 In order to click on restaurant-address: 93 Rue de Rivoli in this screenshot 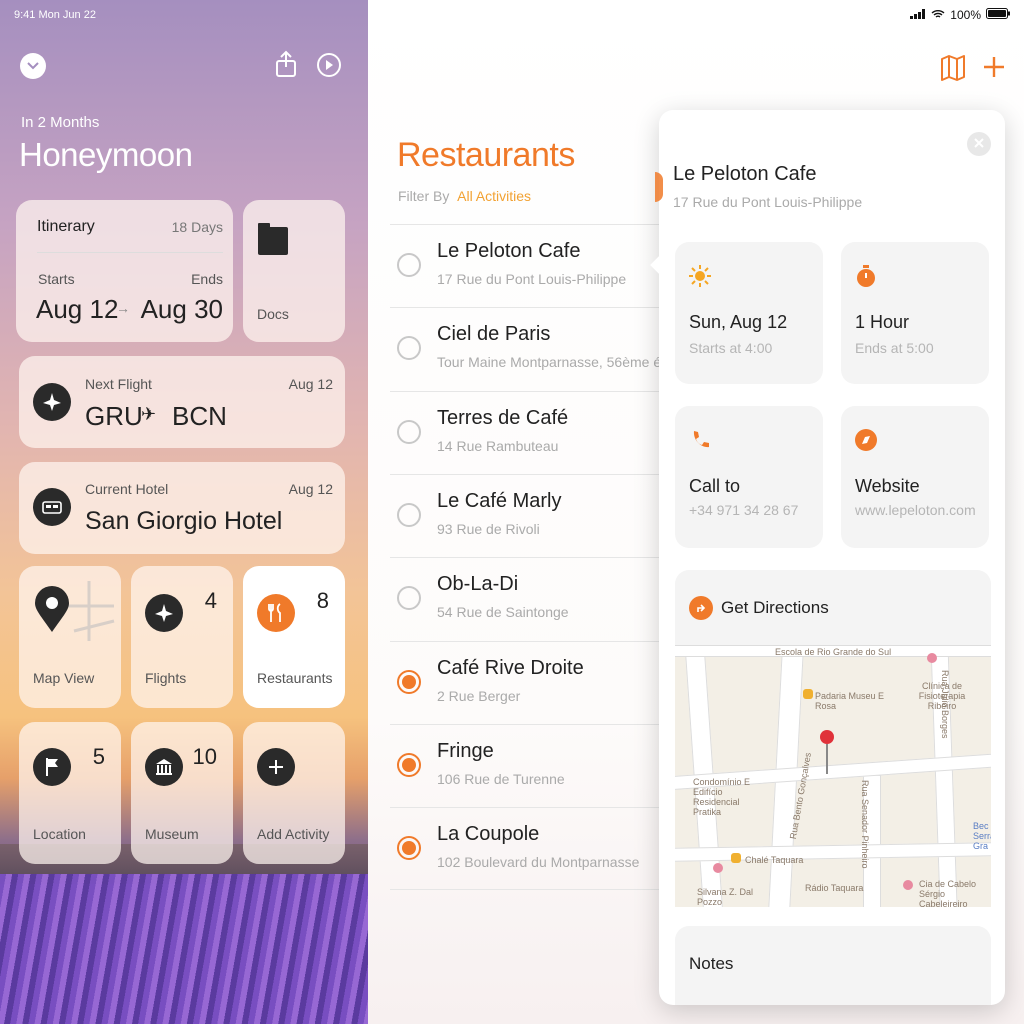, I will do `click(488, 528)`.